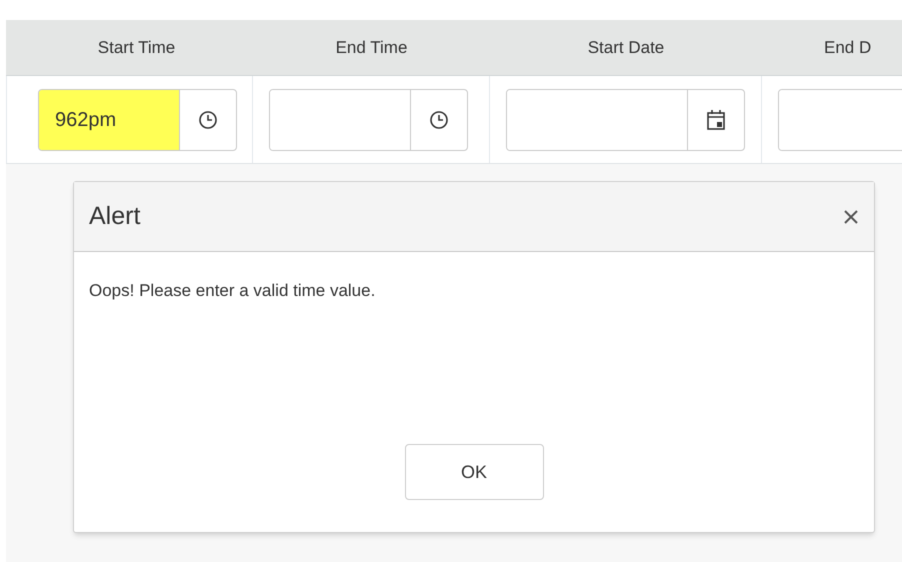 This screenshot has height=562, width=902. Describe the element at coordinates (474, 472) in the screenshot. I see `ok-button: OK` at that location.